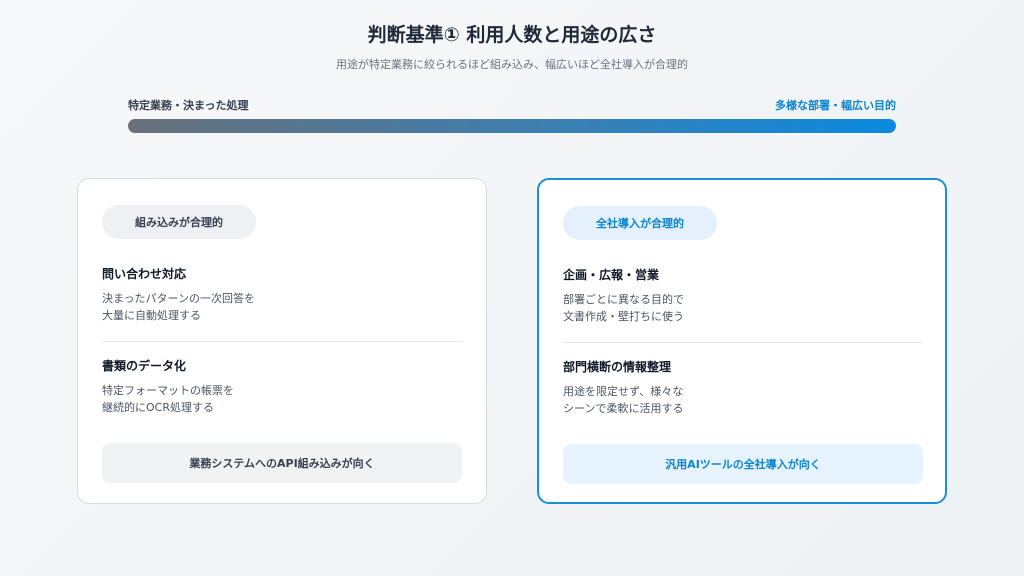 This screenshot has height=576, width=1024. Describe the element at coordinates (282, 399) in the screenshot. I see `item-description: 特定フォーマットの帳票を 継続的にOCR処理する` at that location.